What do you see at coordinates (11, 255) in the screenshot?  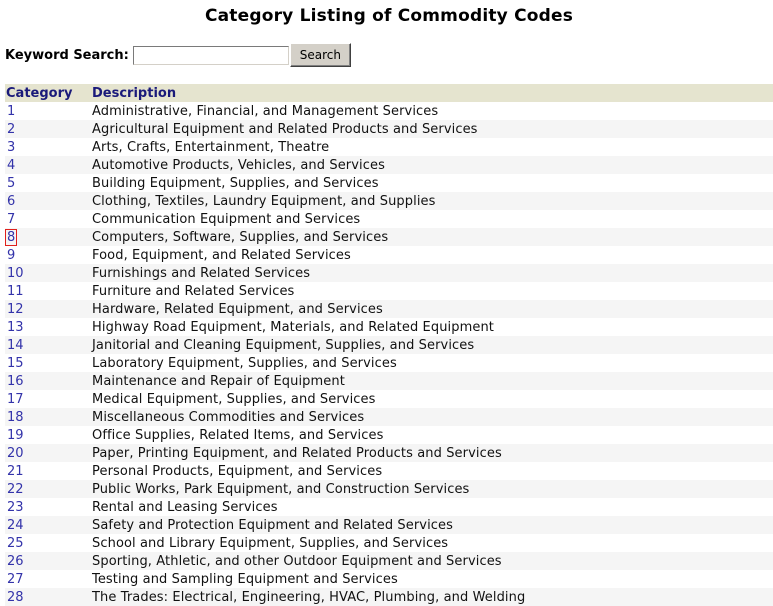 I see `category-link: 9` at bounding box center [11, 255].